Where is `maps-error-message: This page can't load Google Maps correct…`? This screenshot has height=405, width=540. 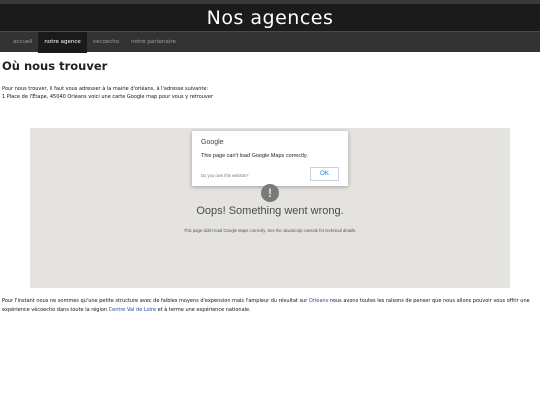
maps-error-message: This page can't load Google Maps correct… is located at coordinates (254, 156).